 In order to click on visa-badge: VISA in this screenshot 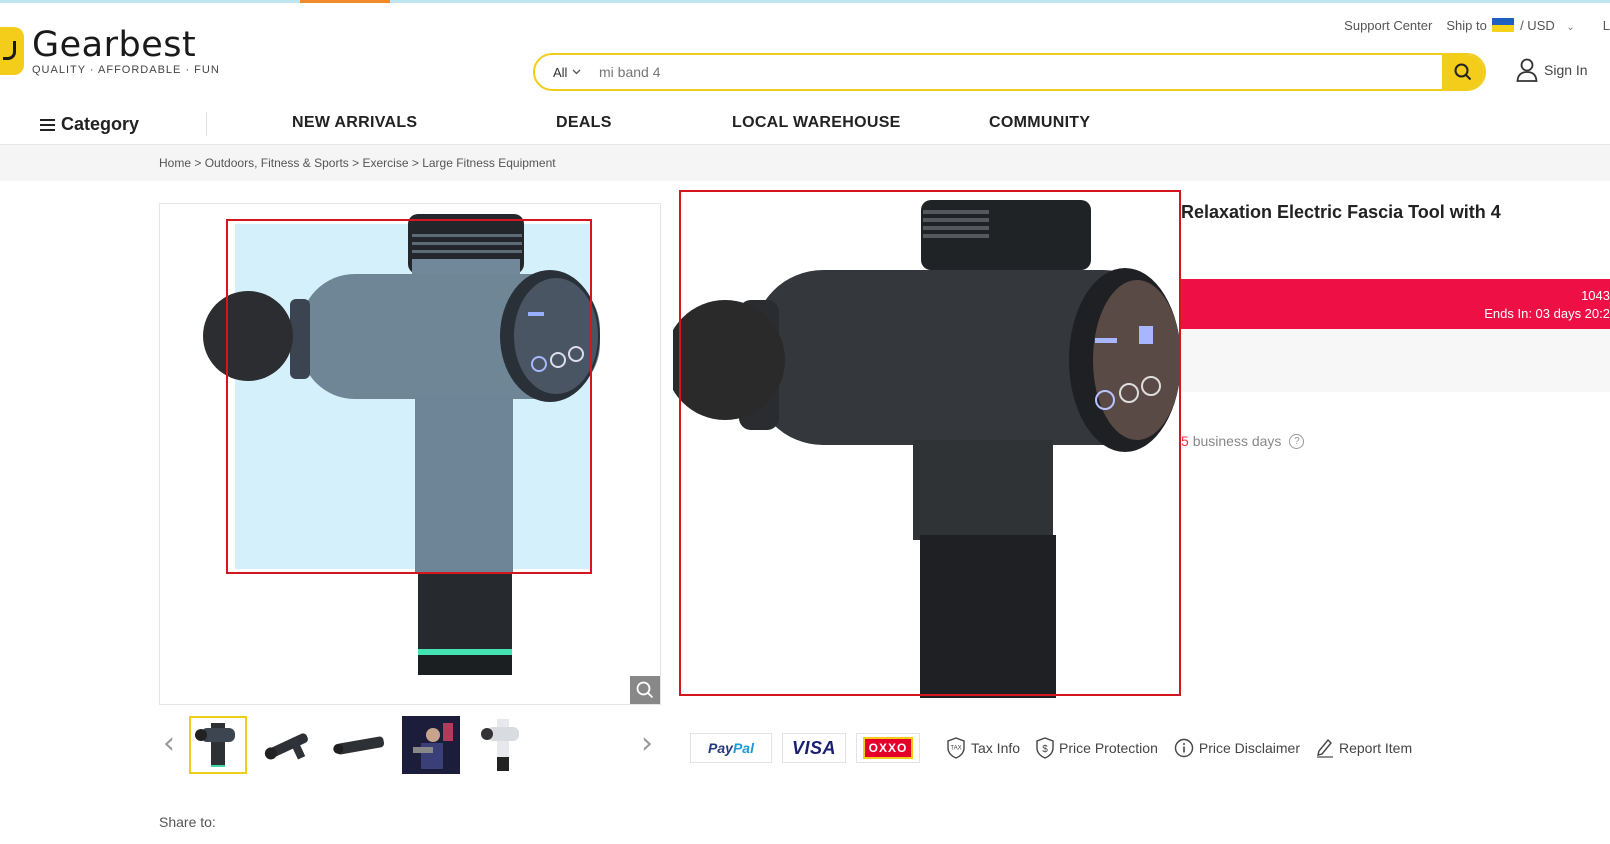, I will do `click(814, 748)`.